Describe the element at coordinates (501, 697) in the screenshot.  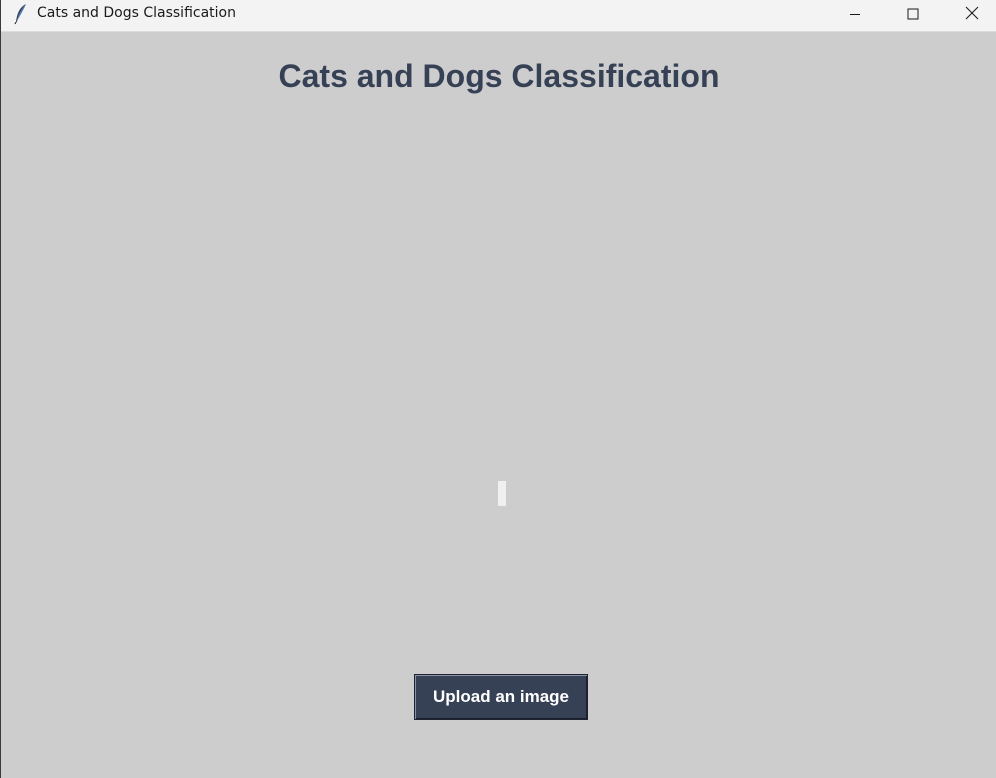
I see `upload-image-button: Upload an image` at that location.